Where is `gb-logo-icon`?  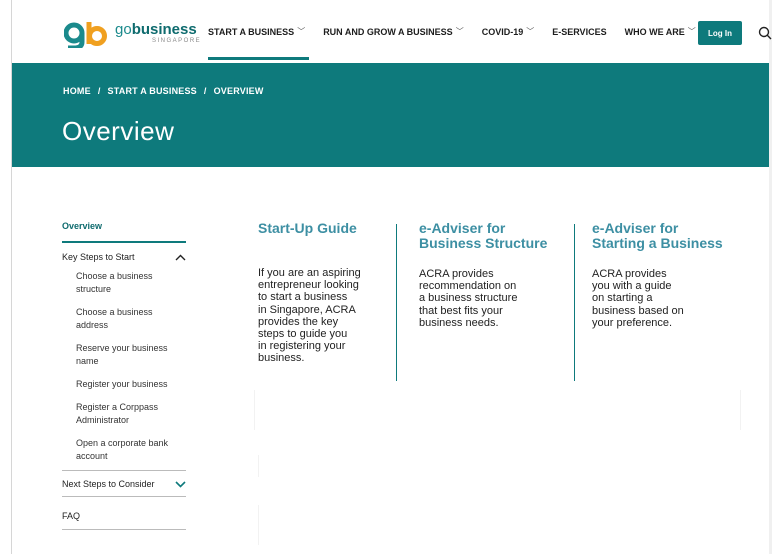 gb-logo-icon is located at coordinates (85, 35).